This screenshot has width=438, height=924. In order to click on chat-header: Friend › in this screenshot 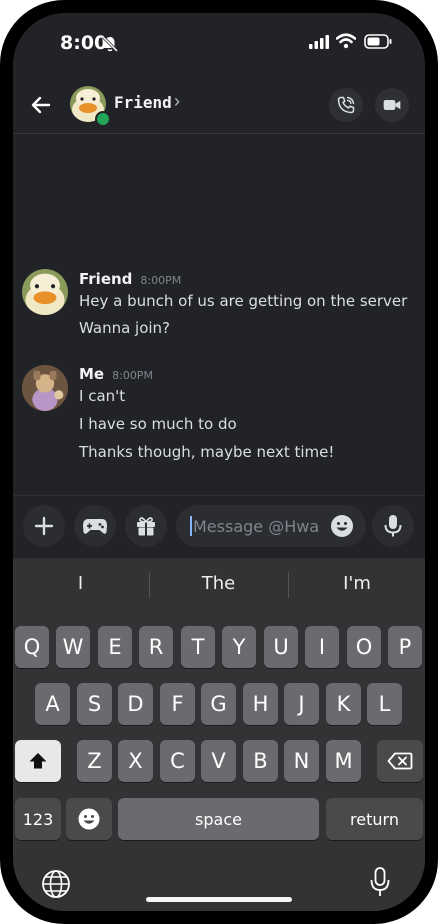, I will do `click(219, 105)`.